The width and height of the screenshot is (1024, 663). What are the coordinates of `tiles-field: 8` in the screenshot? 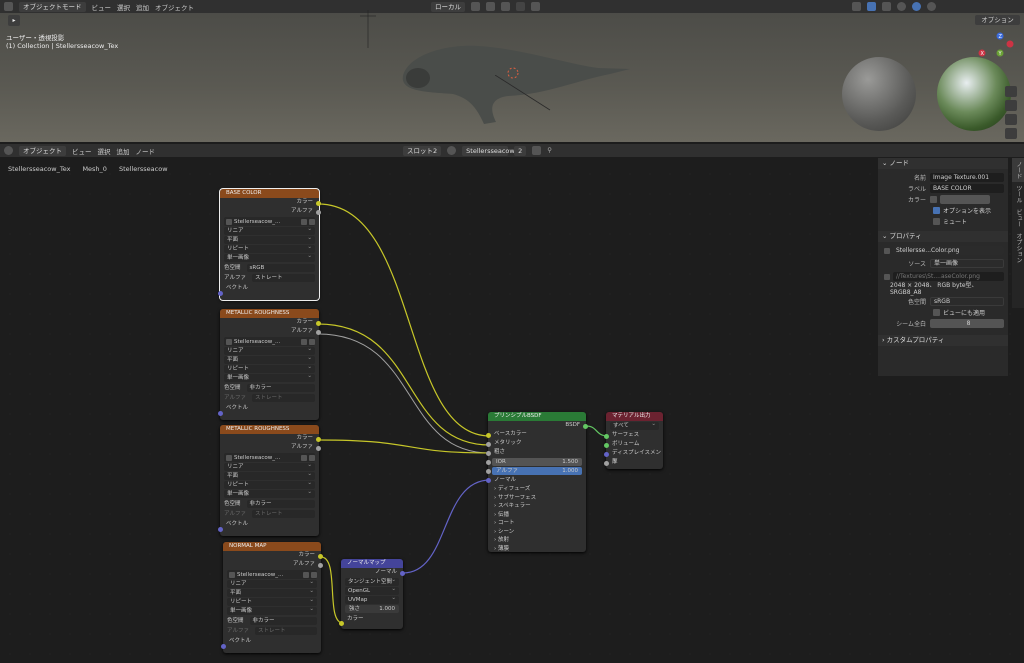 It's located at (967, 323).